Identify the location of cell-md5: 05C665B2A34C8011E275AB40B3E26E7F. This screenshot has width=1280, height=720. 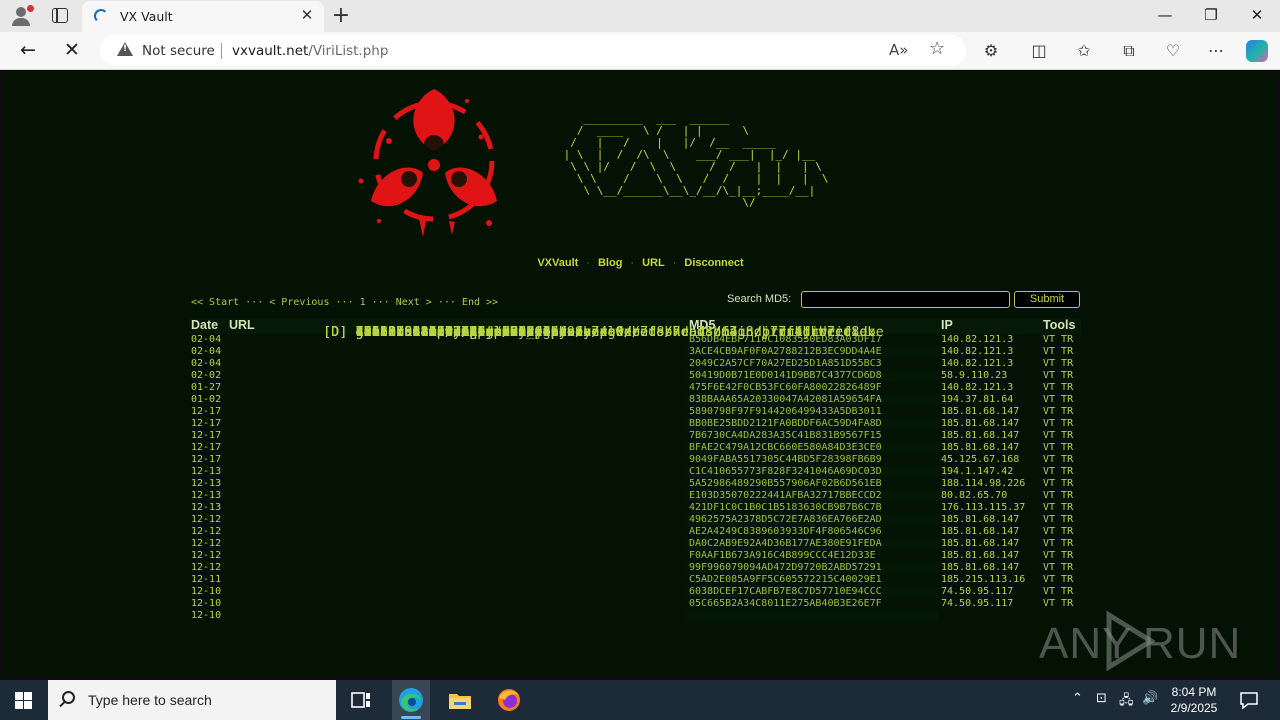
(813, 604).